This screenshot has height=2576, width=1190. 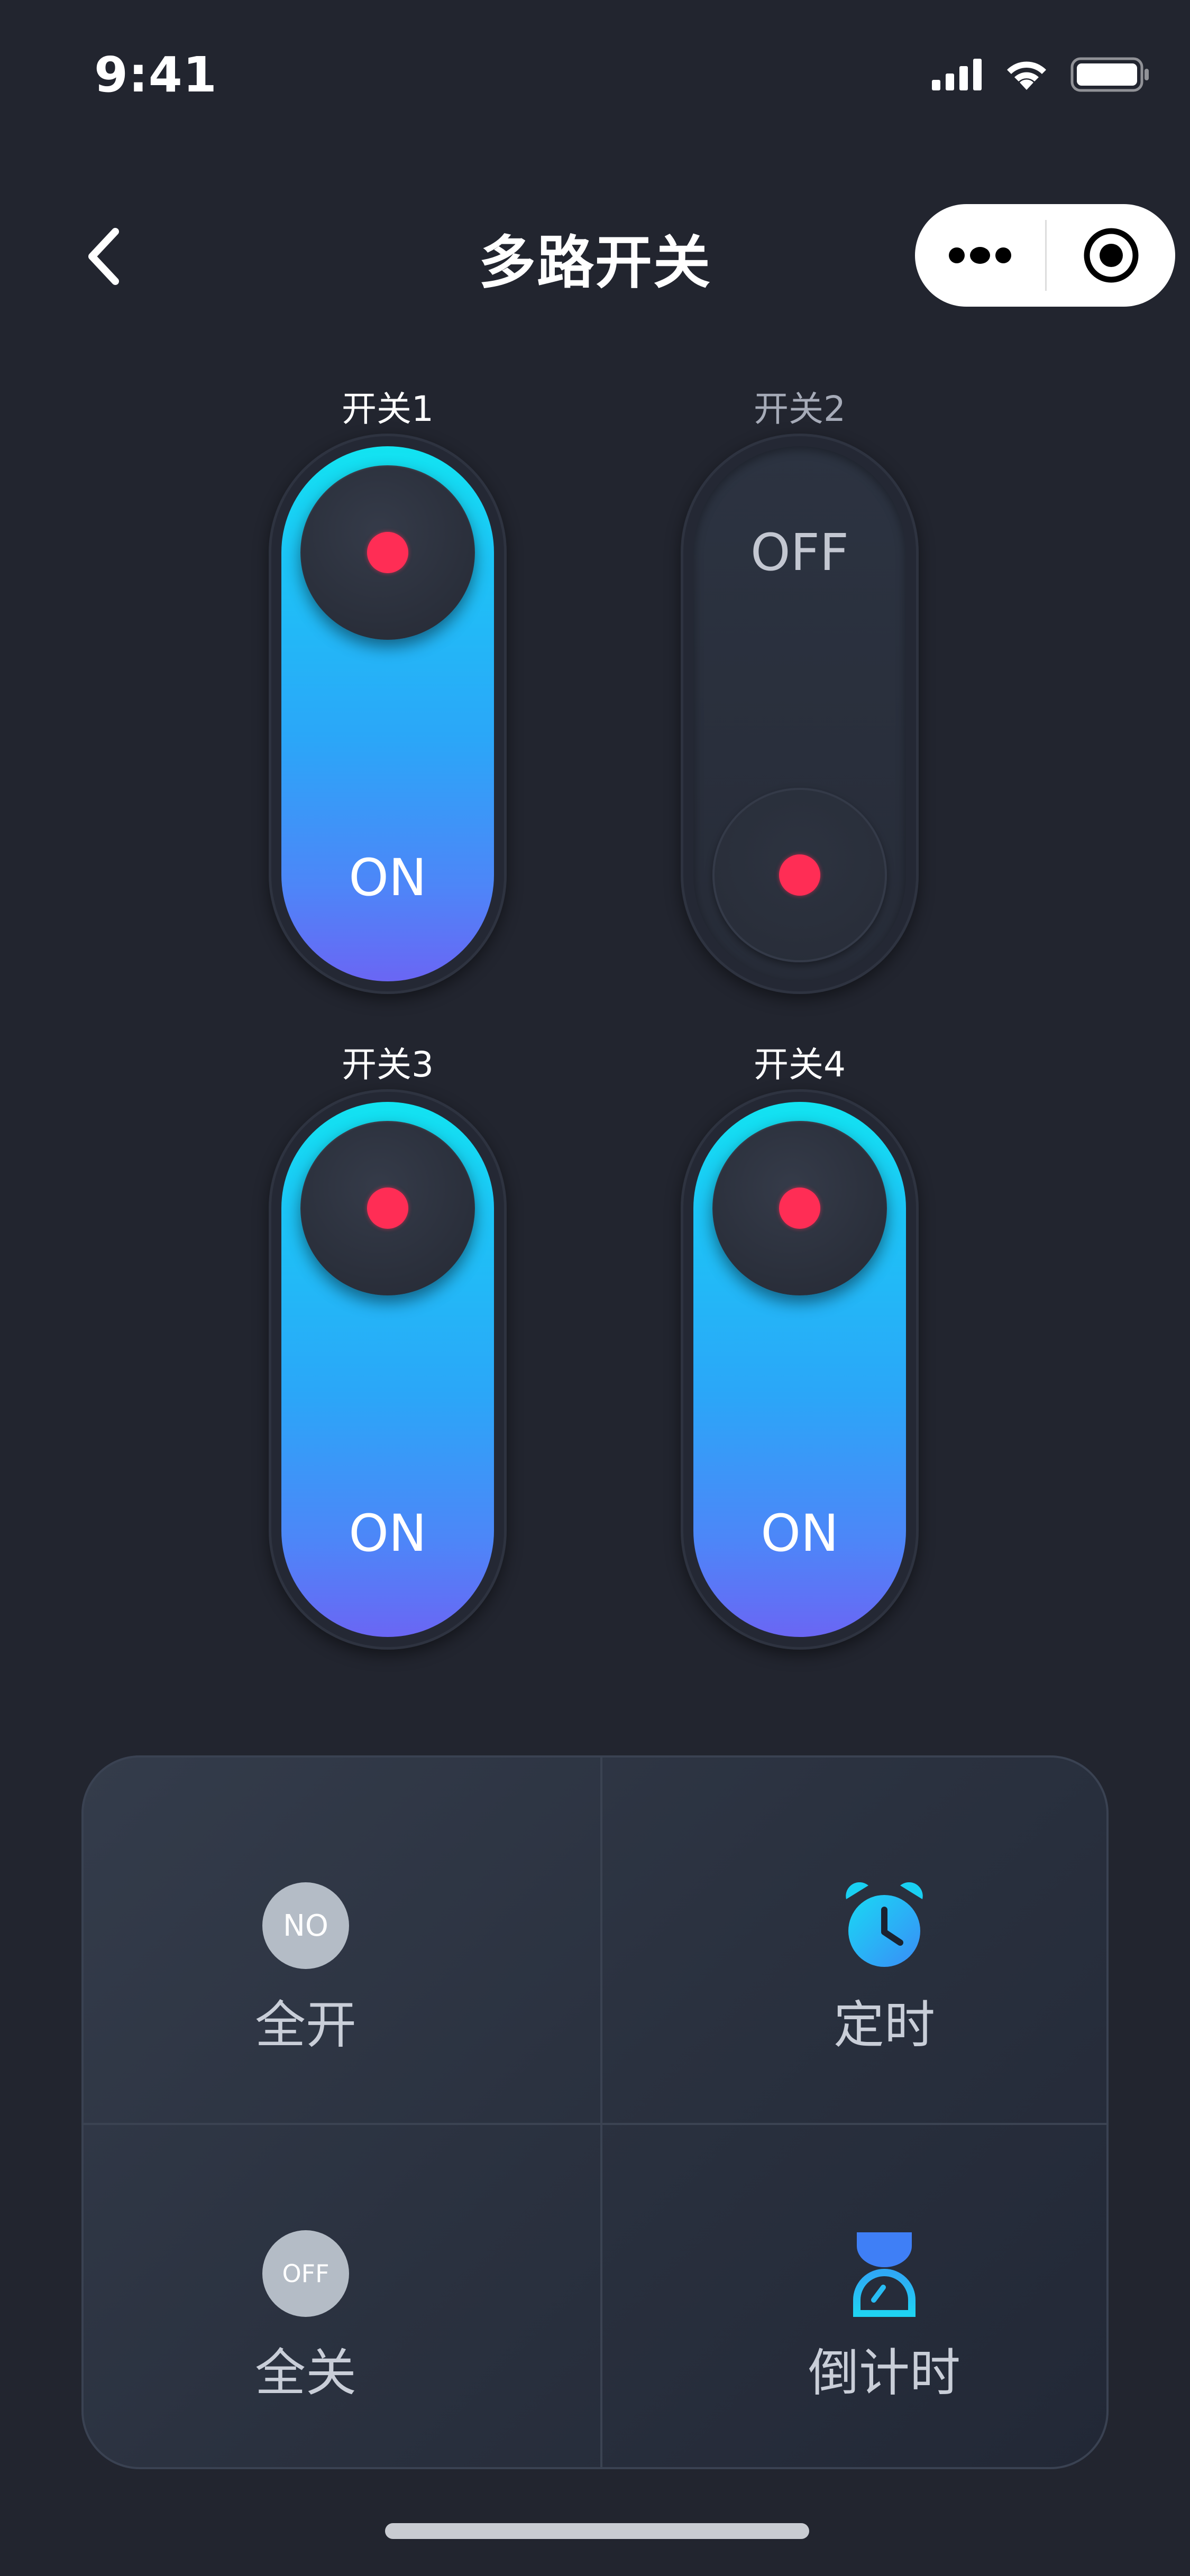 What do you see at coordinates (305, 2317) in the screenshot?
I see `all-off-button: OFF 全关` at bounding box center [305, 2317].